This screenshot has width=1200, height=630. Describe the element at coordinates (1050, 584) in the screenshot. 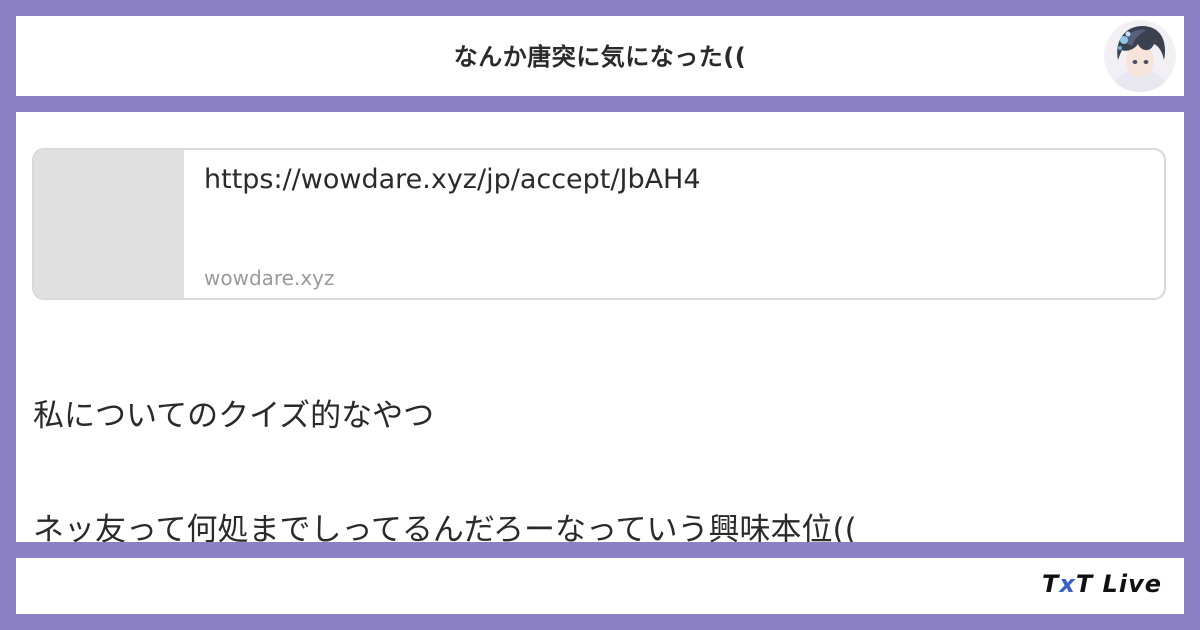

I see `brand-t1: T` at that location.